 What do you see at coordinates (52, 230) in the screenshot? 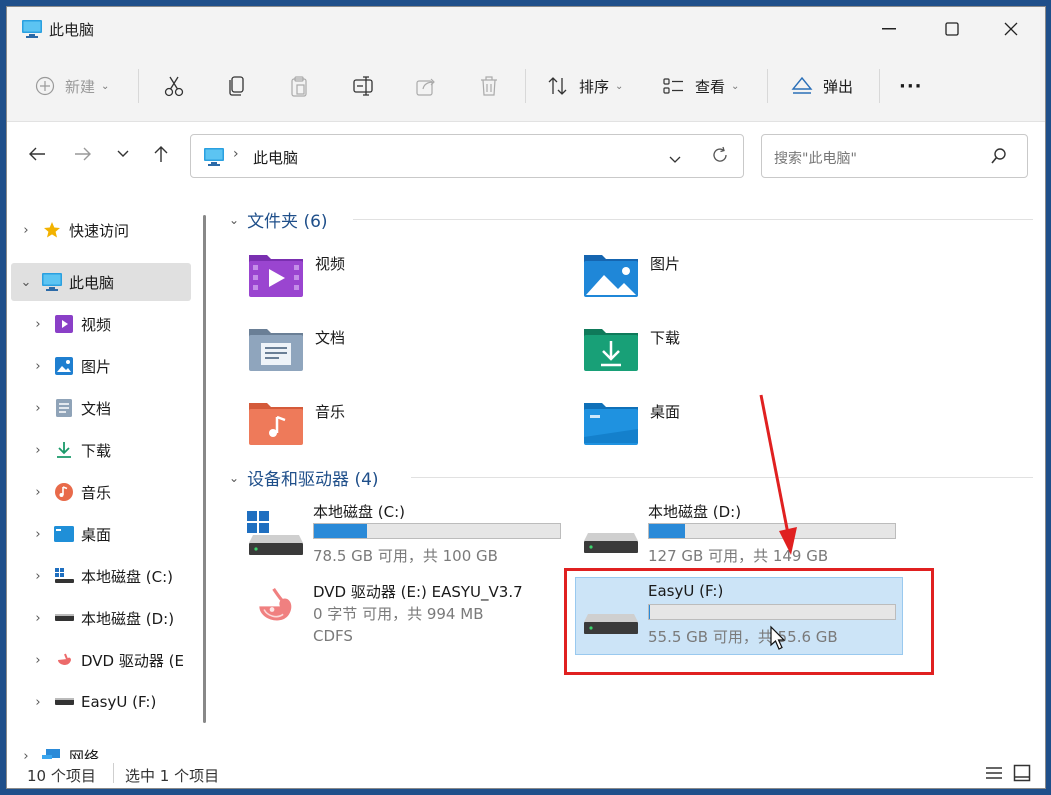
I see `star-icon` at bounding box center [52, 230].